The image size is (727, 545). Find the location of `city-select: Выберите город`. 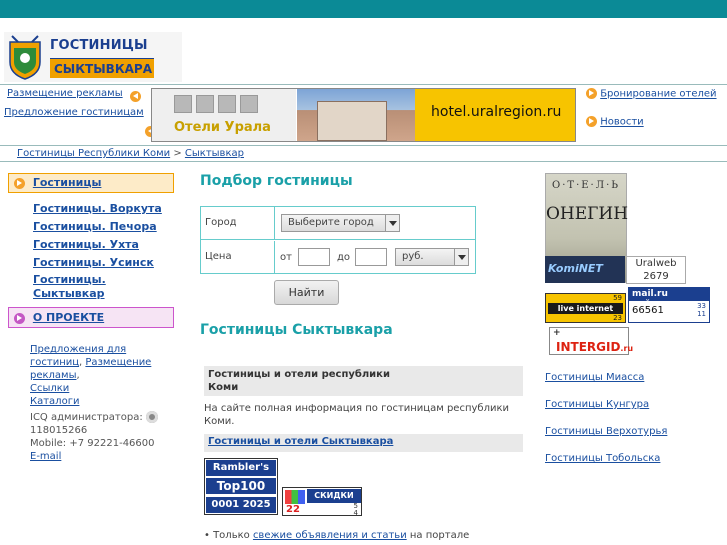

city-select: Выберите город is located at coordinates (340, 223).